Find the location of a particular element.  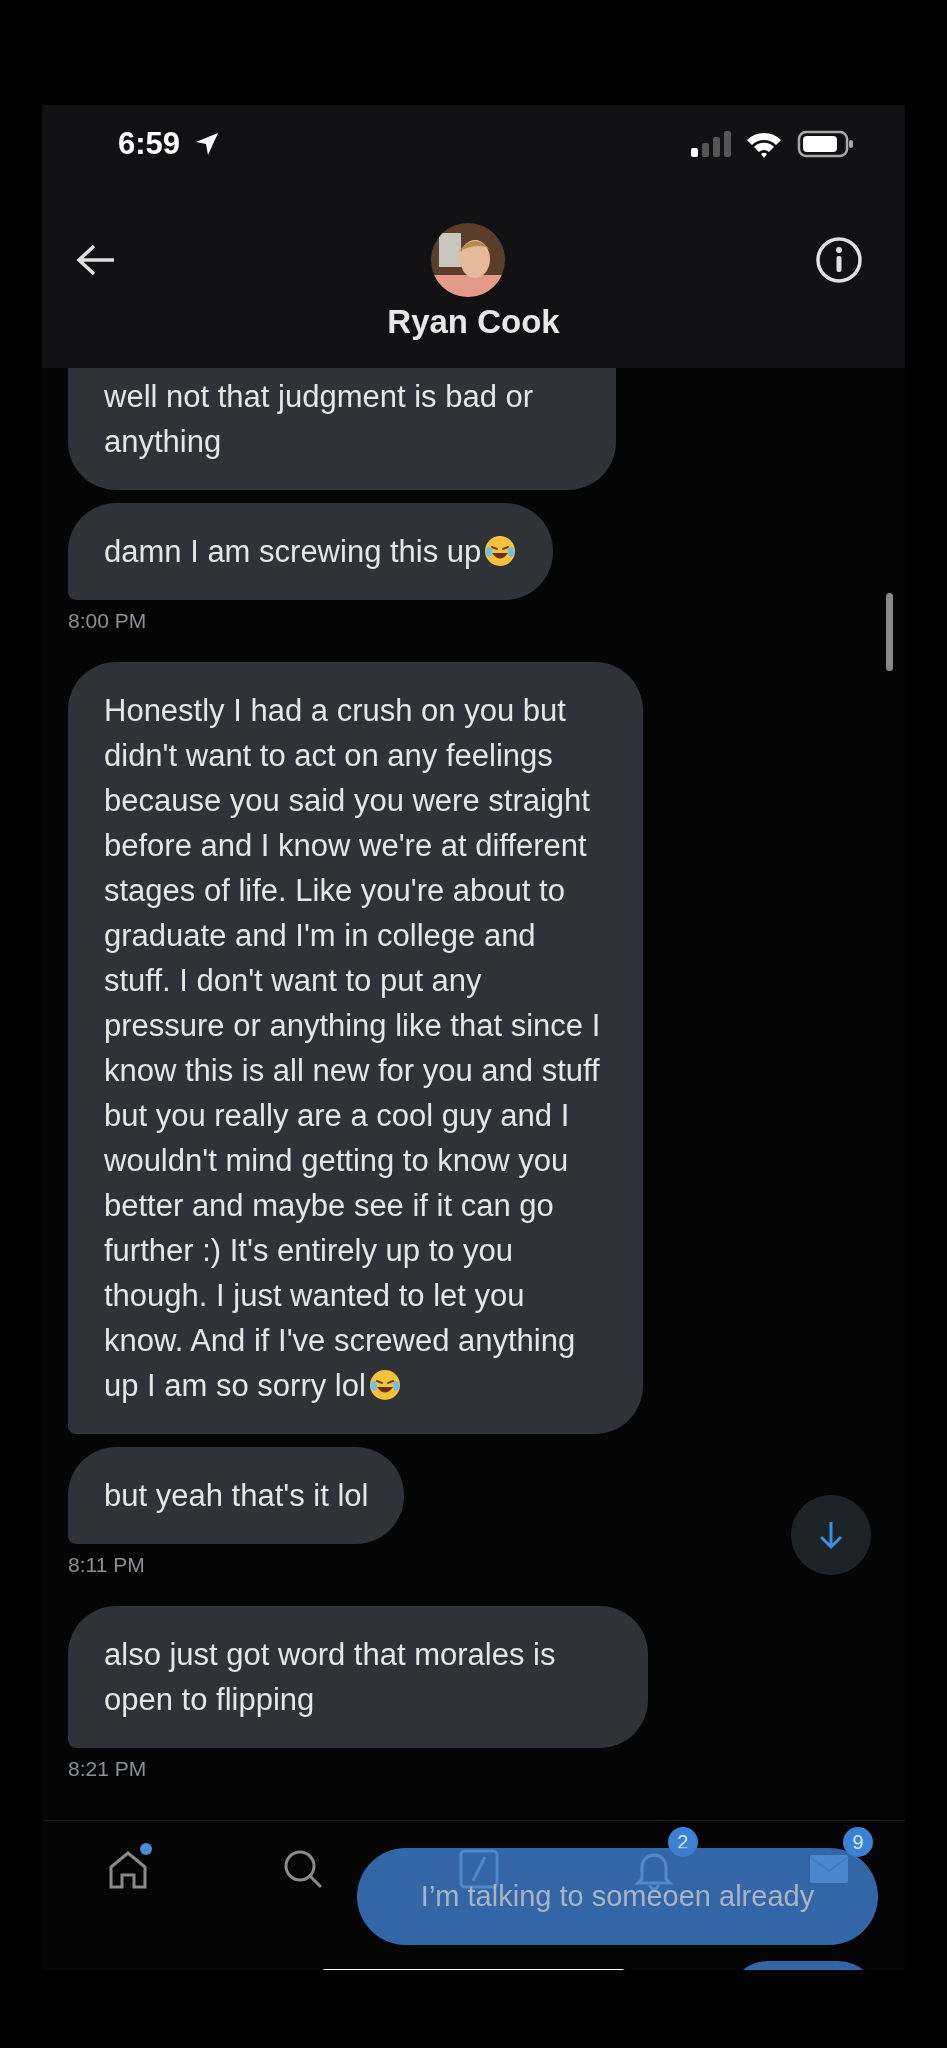

message-time: 8:11 PM is located at coordinates (106, 1565).